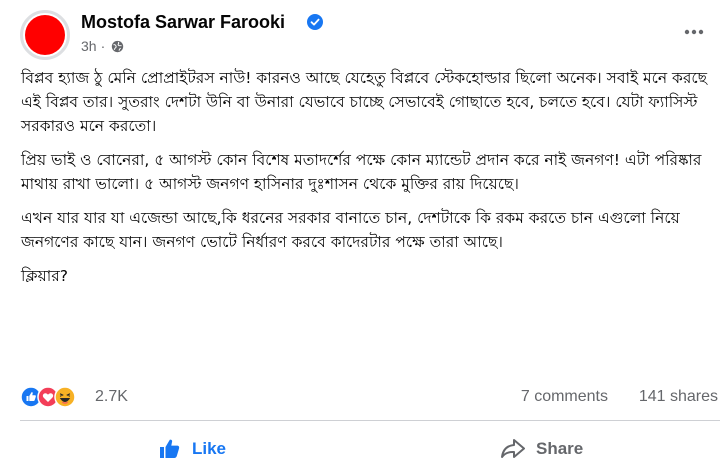  I want to click on like-button: Like, so click(192, 449).